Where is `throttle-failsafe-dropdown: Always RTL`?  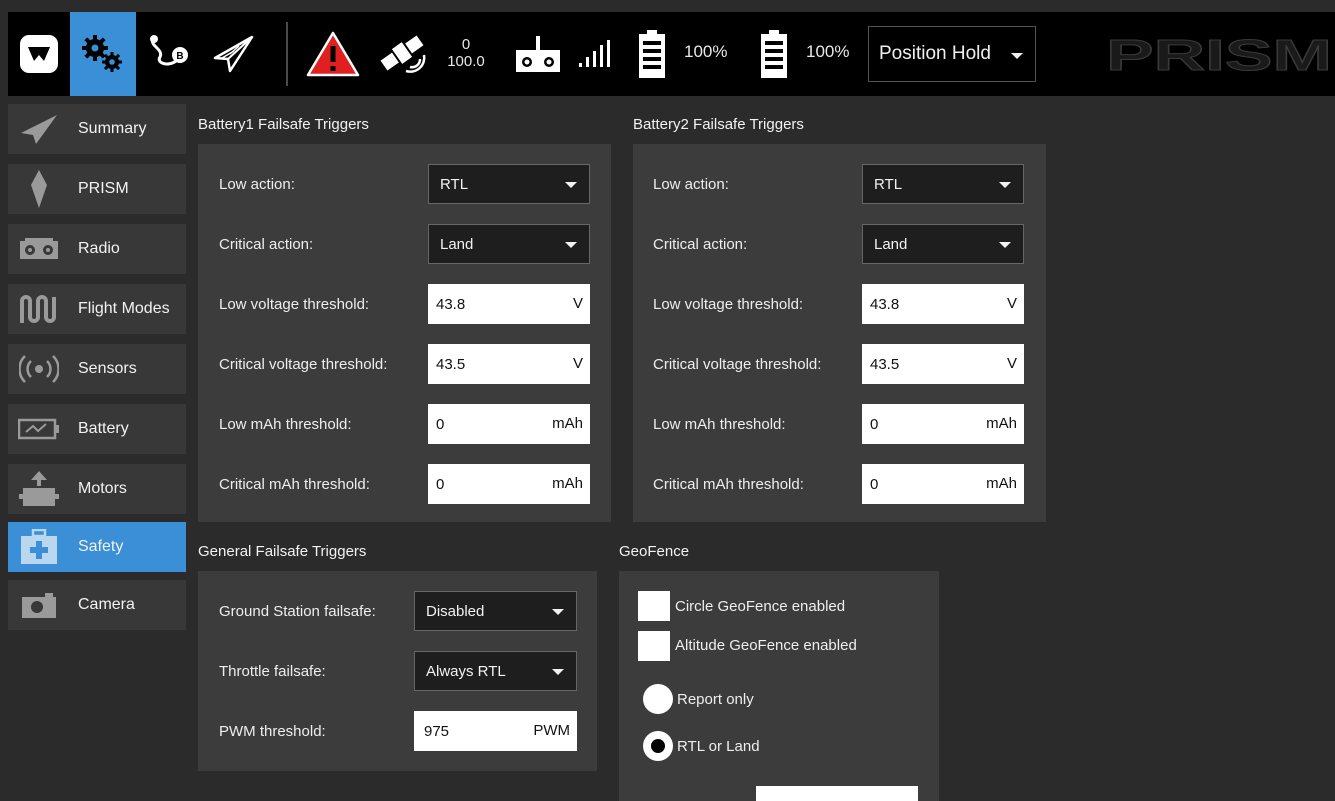 throttle-failsafe-dropdown: Always RTL is located at coordinates (495, 671).